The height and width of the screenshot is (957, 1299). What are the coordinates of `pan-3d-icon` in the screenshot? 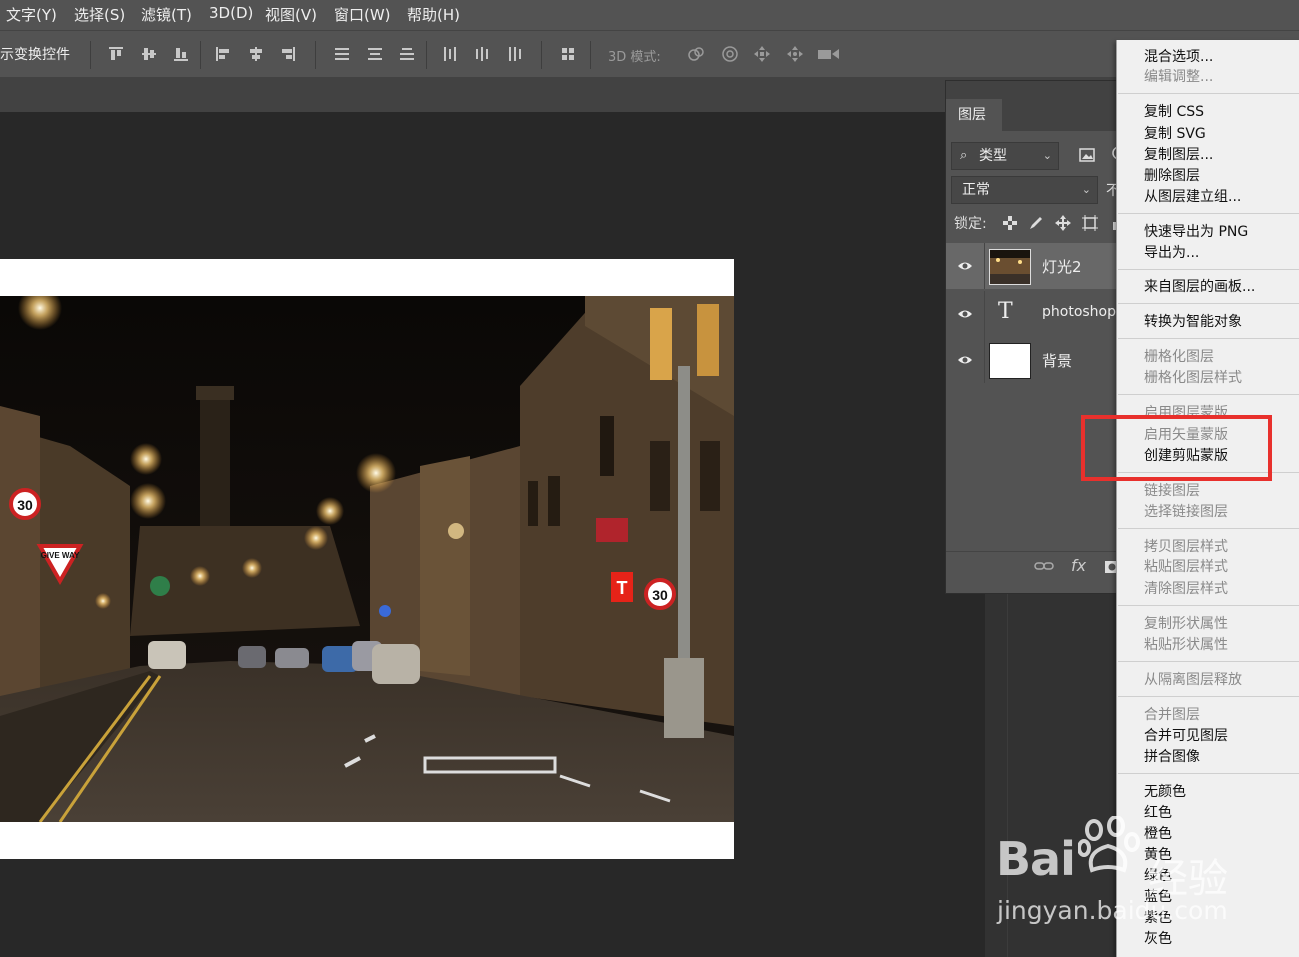 It's located at (762, 54).